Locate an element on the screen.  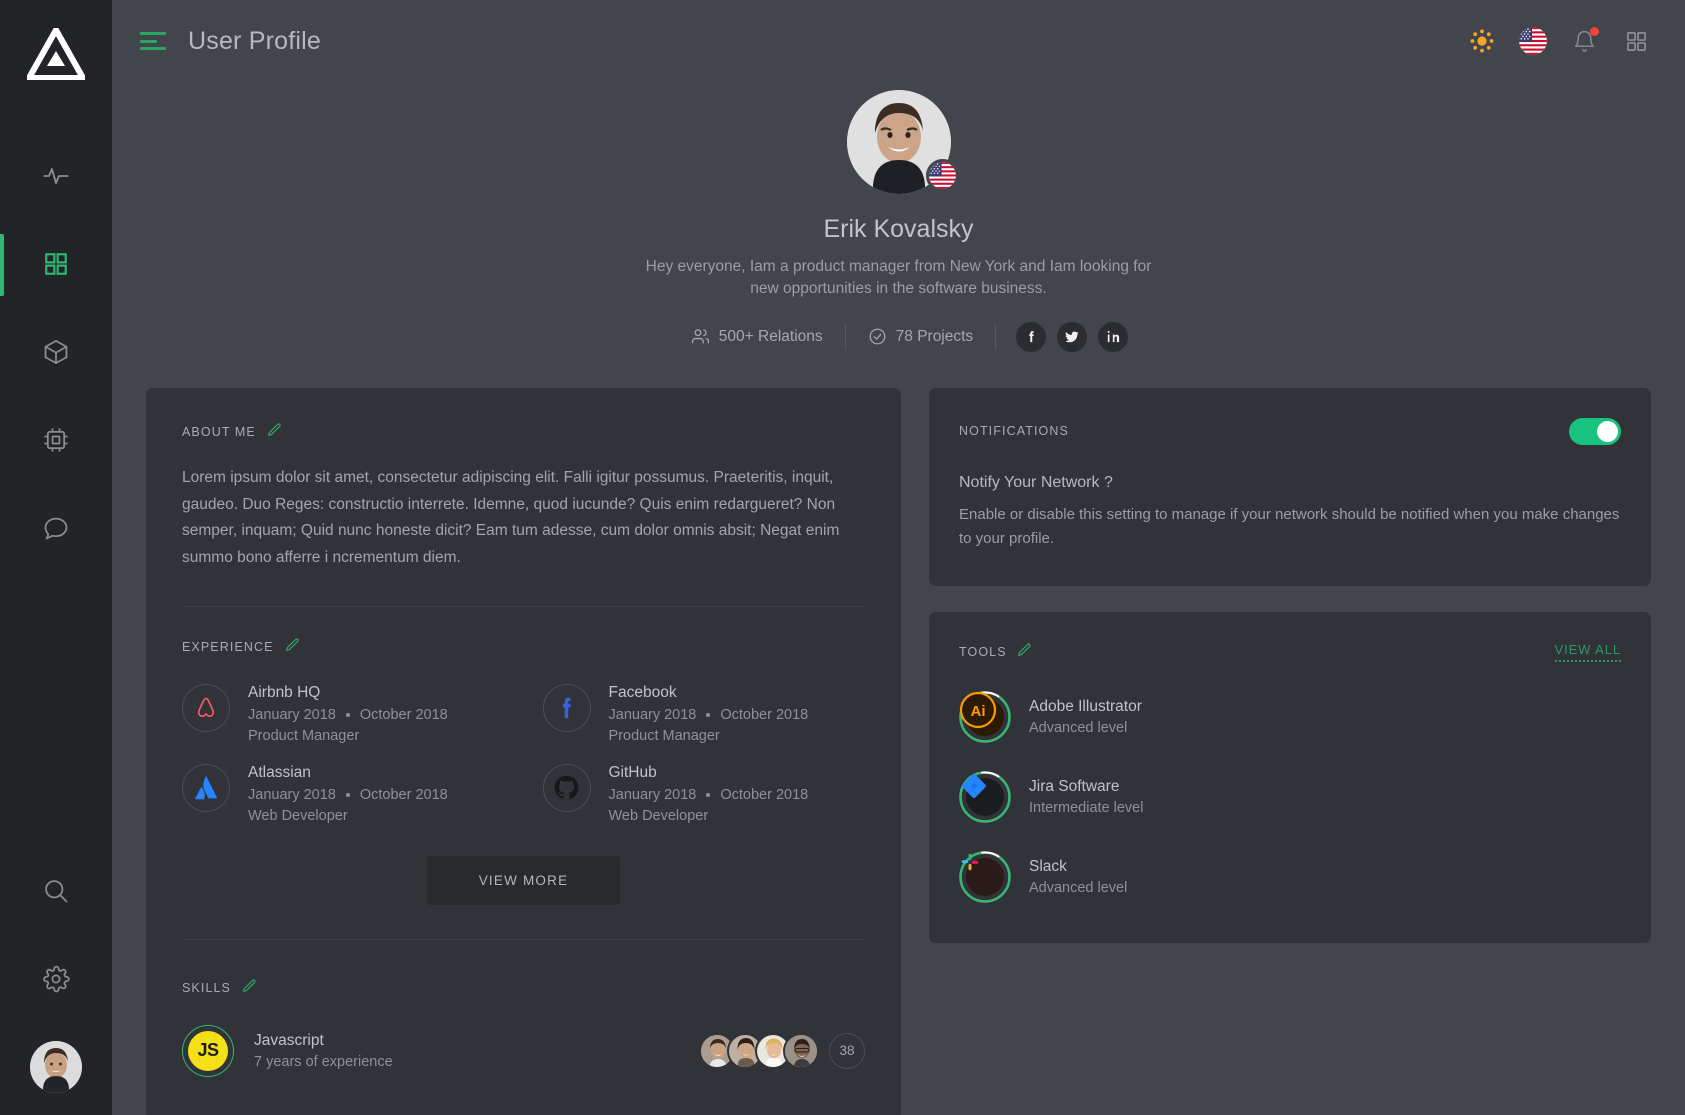
activity-icon is located at coordinates (56, 176).